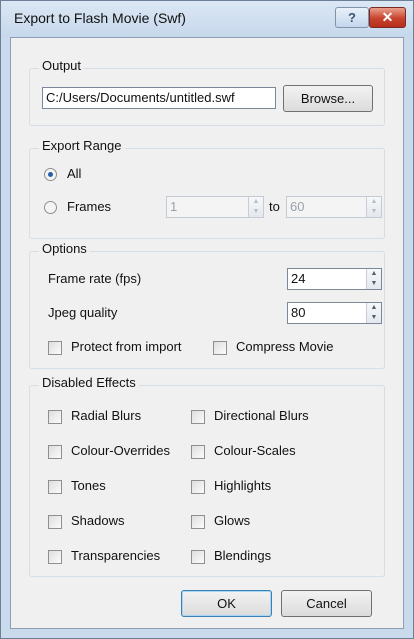  What do you see at coordinates (232, 520) in the screenshot?
I see `glows-label: Glows` at bounding box center [232, 520].